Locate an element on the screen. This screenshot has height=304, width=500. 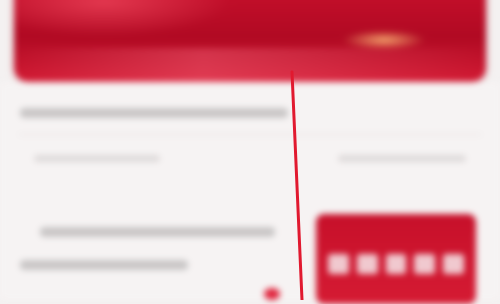
meta-left-placeholder is located at coordinates (97, 158).